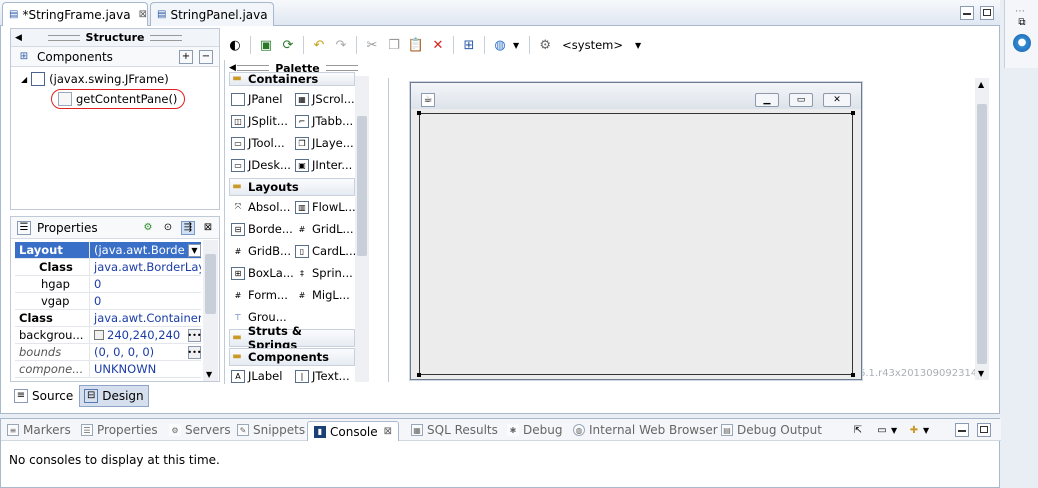 This screenshot has width=1038, height=488. Describe the element at coordinates (115, 79) in the screenshot. I see `tree-item-jframe: ◢ (javax.swing.JFrame)` at that location.